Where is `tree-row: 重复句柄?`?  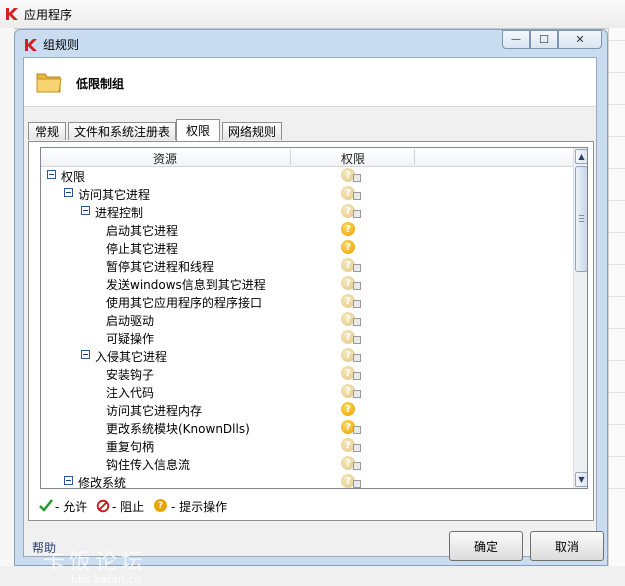
tree-row: 重复句柄? is located at coordinates (307, 445).